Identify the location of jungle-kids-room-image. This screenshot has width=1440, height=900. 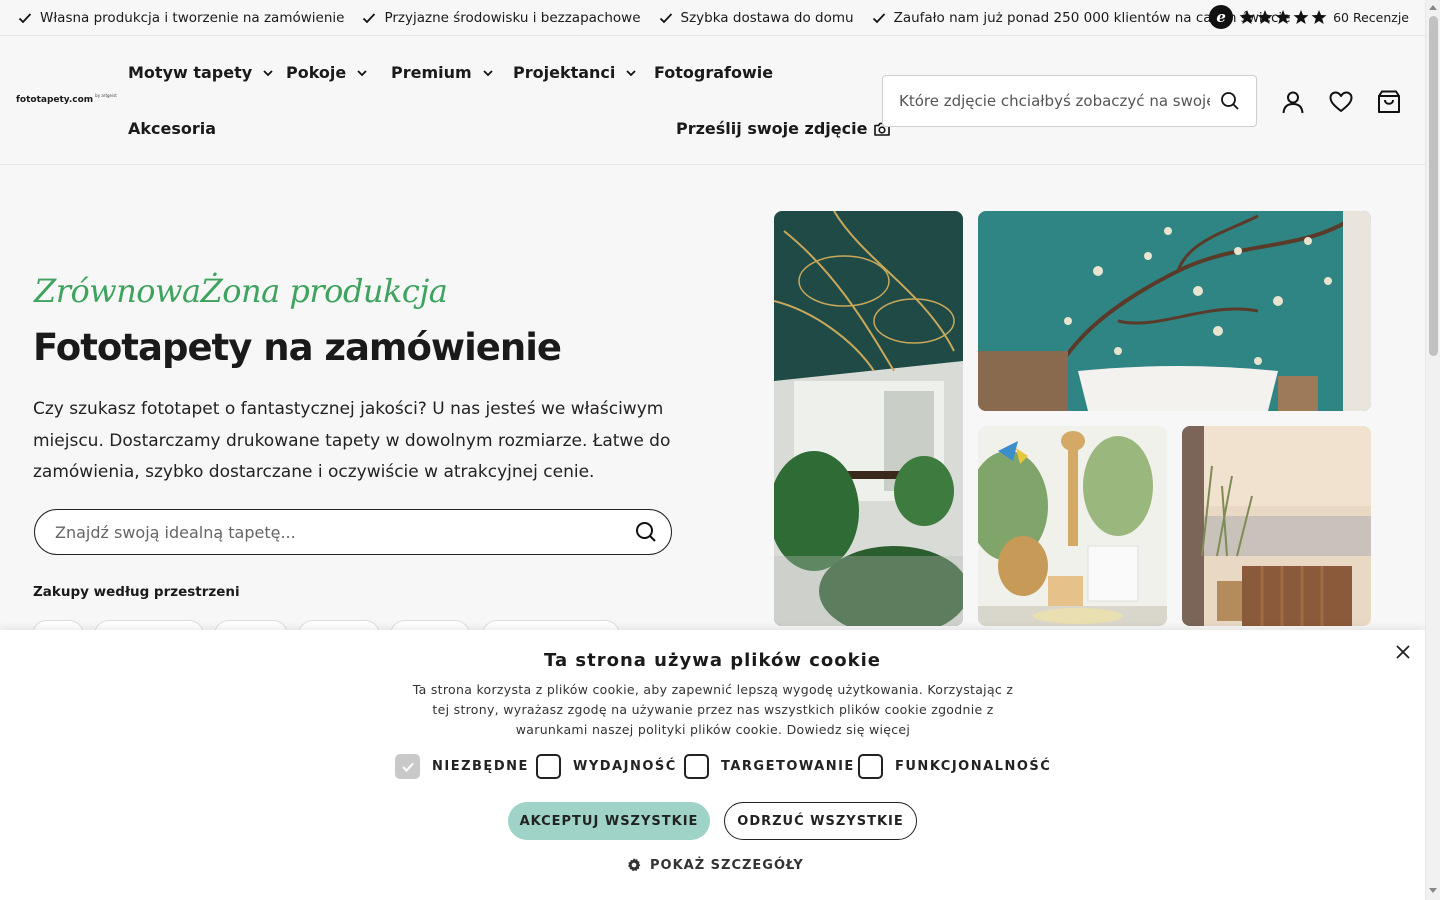
(1072, 526).